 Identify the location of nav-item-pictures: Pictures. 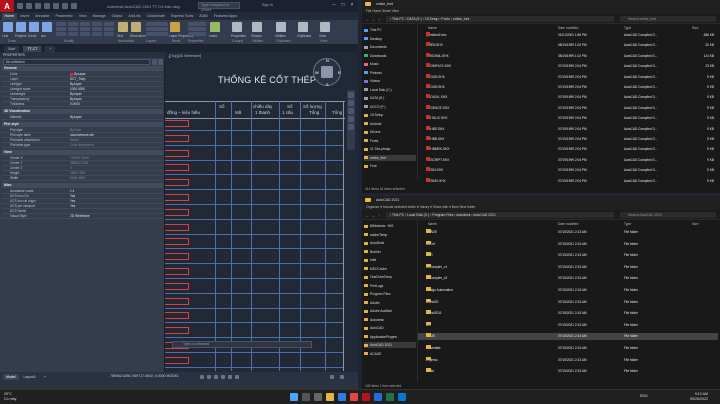
(390, 73).